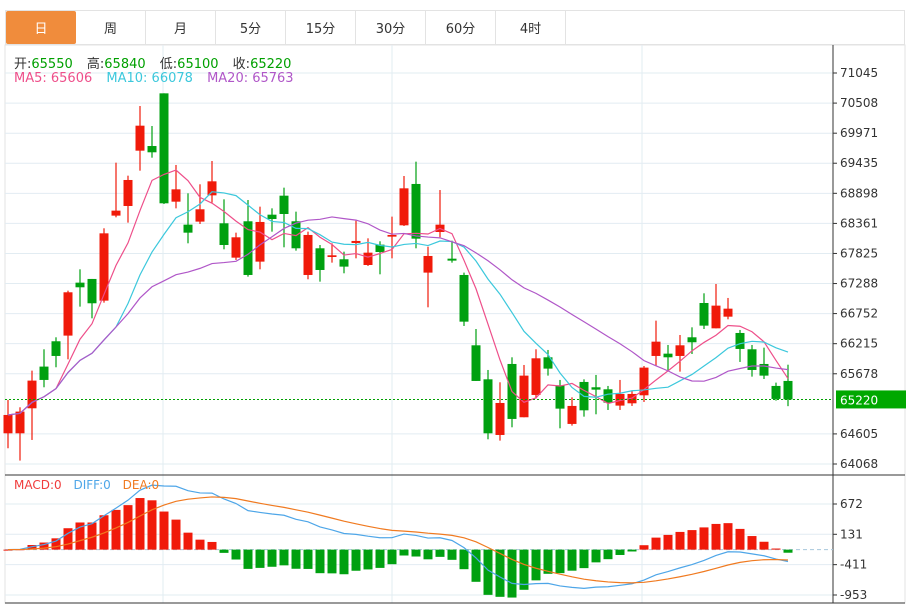 The width and height of the screenshot is (910, 605). What do you see at coordinates (851, 504) in the screenshot?
I see `macd-tick-label: 672` at bounding box center [851, 504].